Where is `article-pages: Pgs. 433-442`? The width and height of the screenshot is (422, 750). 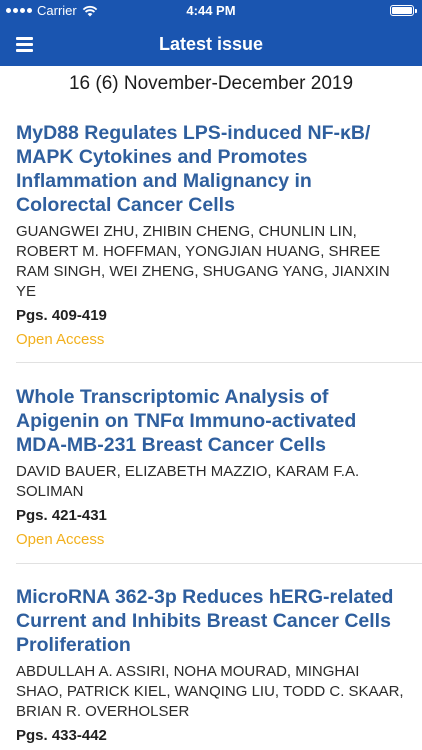
article-pages: Pgs. 433-442 is located at coordinates (61, 735).